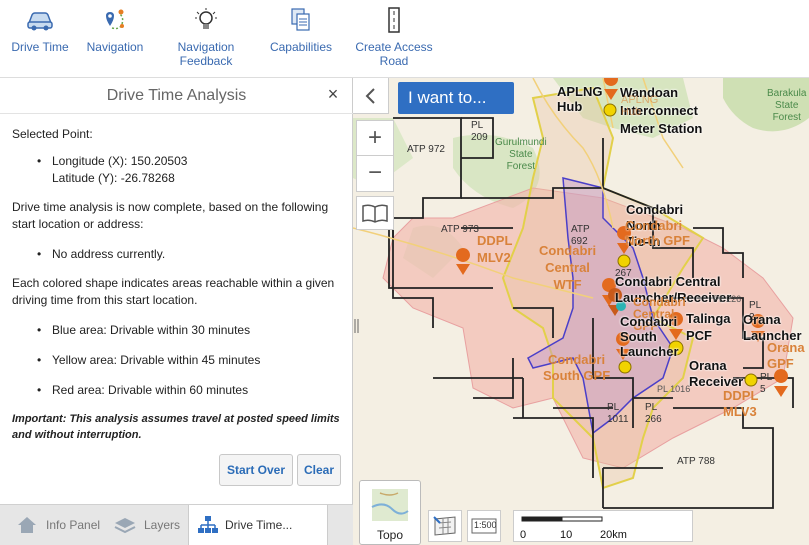 Image resolution: width=809 pixels, height=545 pixels. What do you see at coordinates (708, 327) in the screenshot?
I see `map-label-talinga-pcf: Talinga PCF` at bounding box center [708, 327].